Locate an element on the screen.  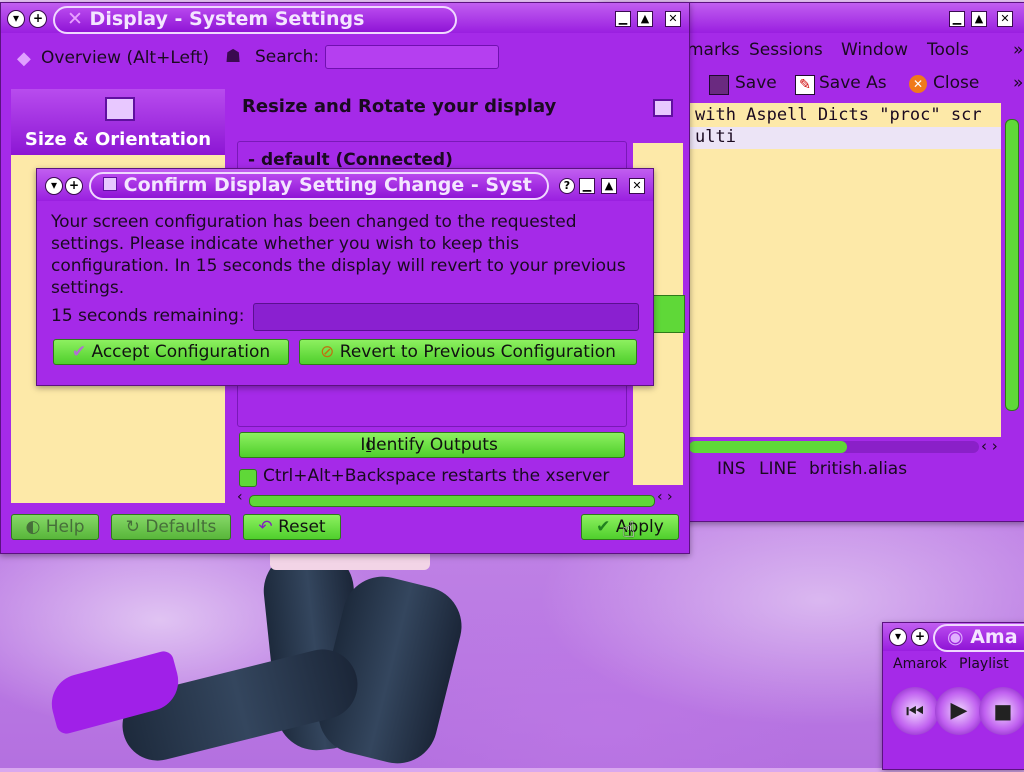
save-button: Save is located at coordinates (756, 83).